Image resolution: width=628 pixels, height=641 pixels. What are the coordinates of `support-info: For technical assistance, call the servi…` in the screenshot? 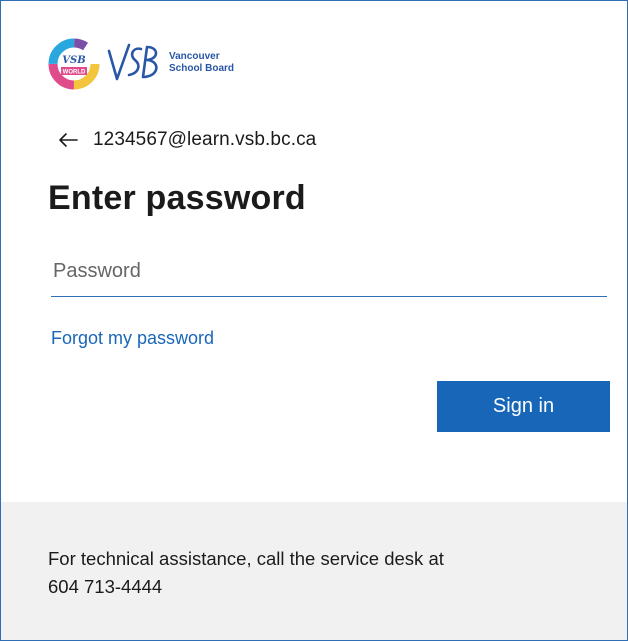 It's located at (318, 573).